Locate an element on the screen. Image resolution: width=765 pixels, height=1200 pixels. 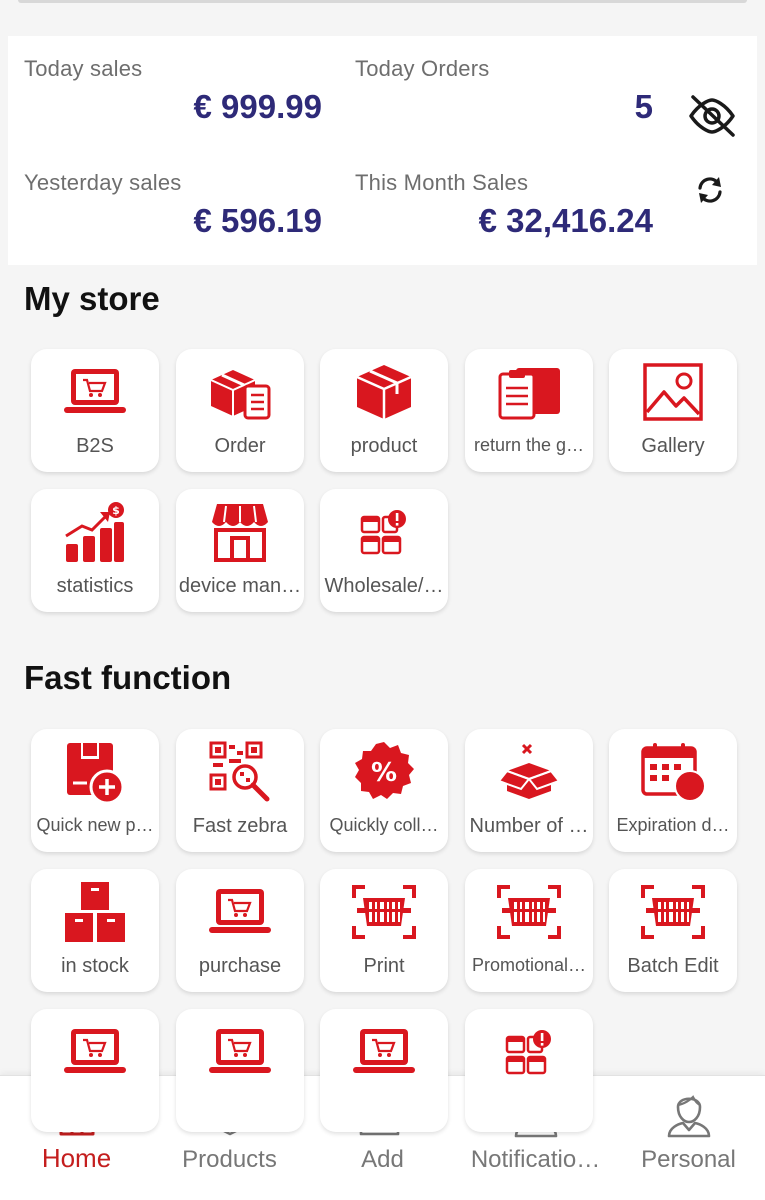
store-front-icon is located at coordinates (240, 532).